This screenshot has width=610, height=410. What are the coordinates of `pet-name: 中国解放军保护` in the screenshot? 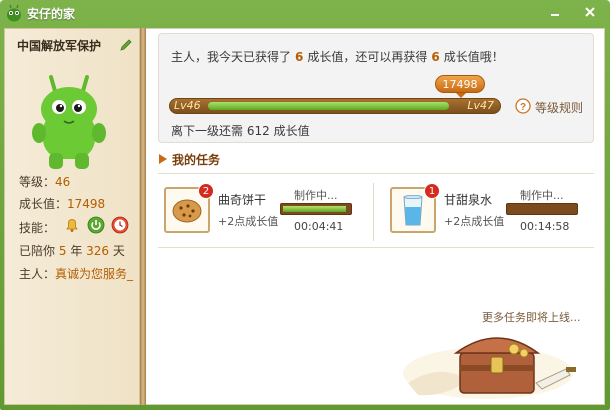 It's located at (59, 46).